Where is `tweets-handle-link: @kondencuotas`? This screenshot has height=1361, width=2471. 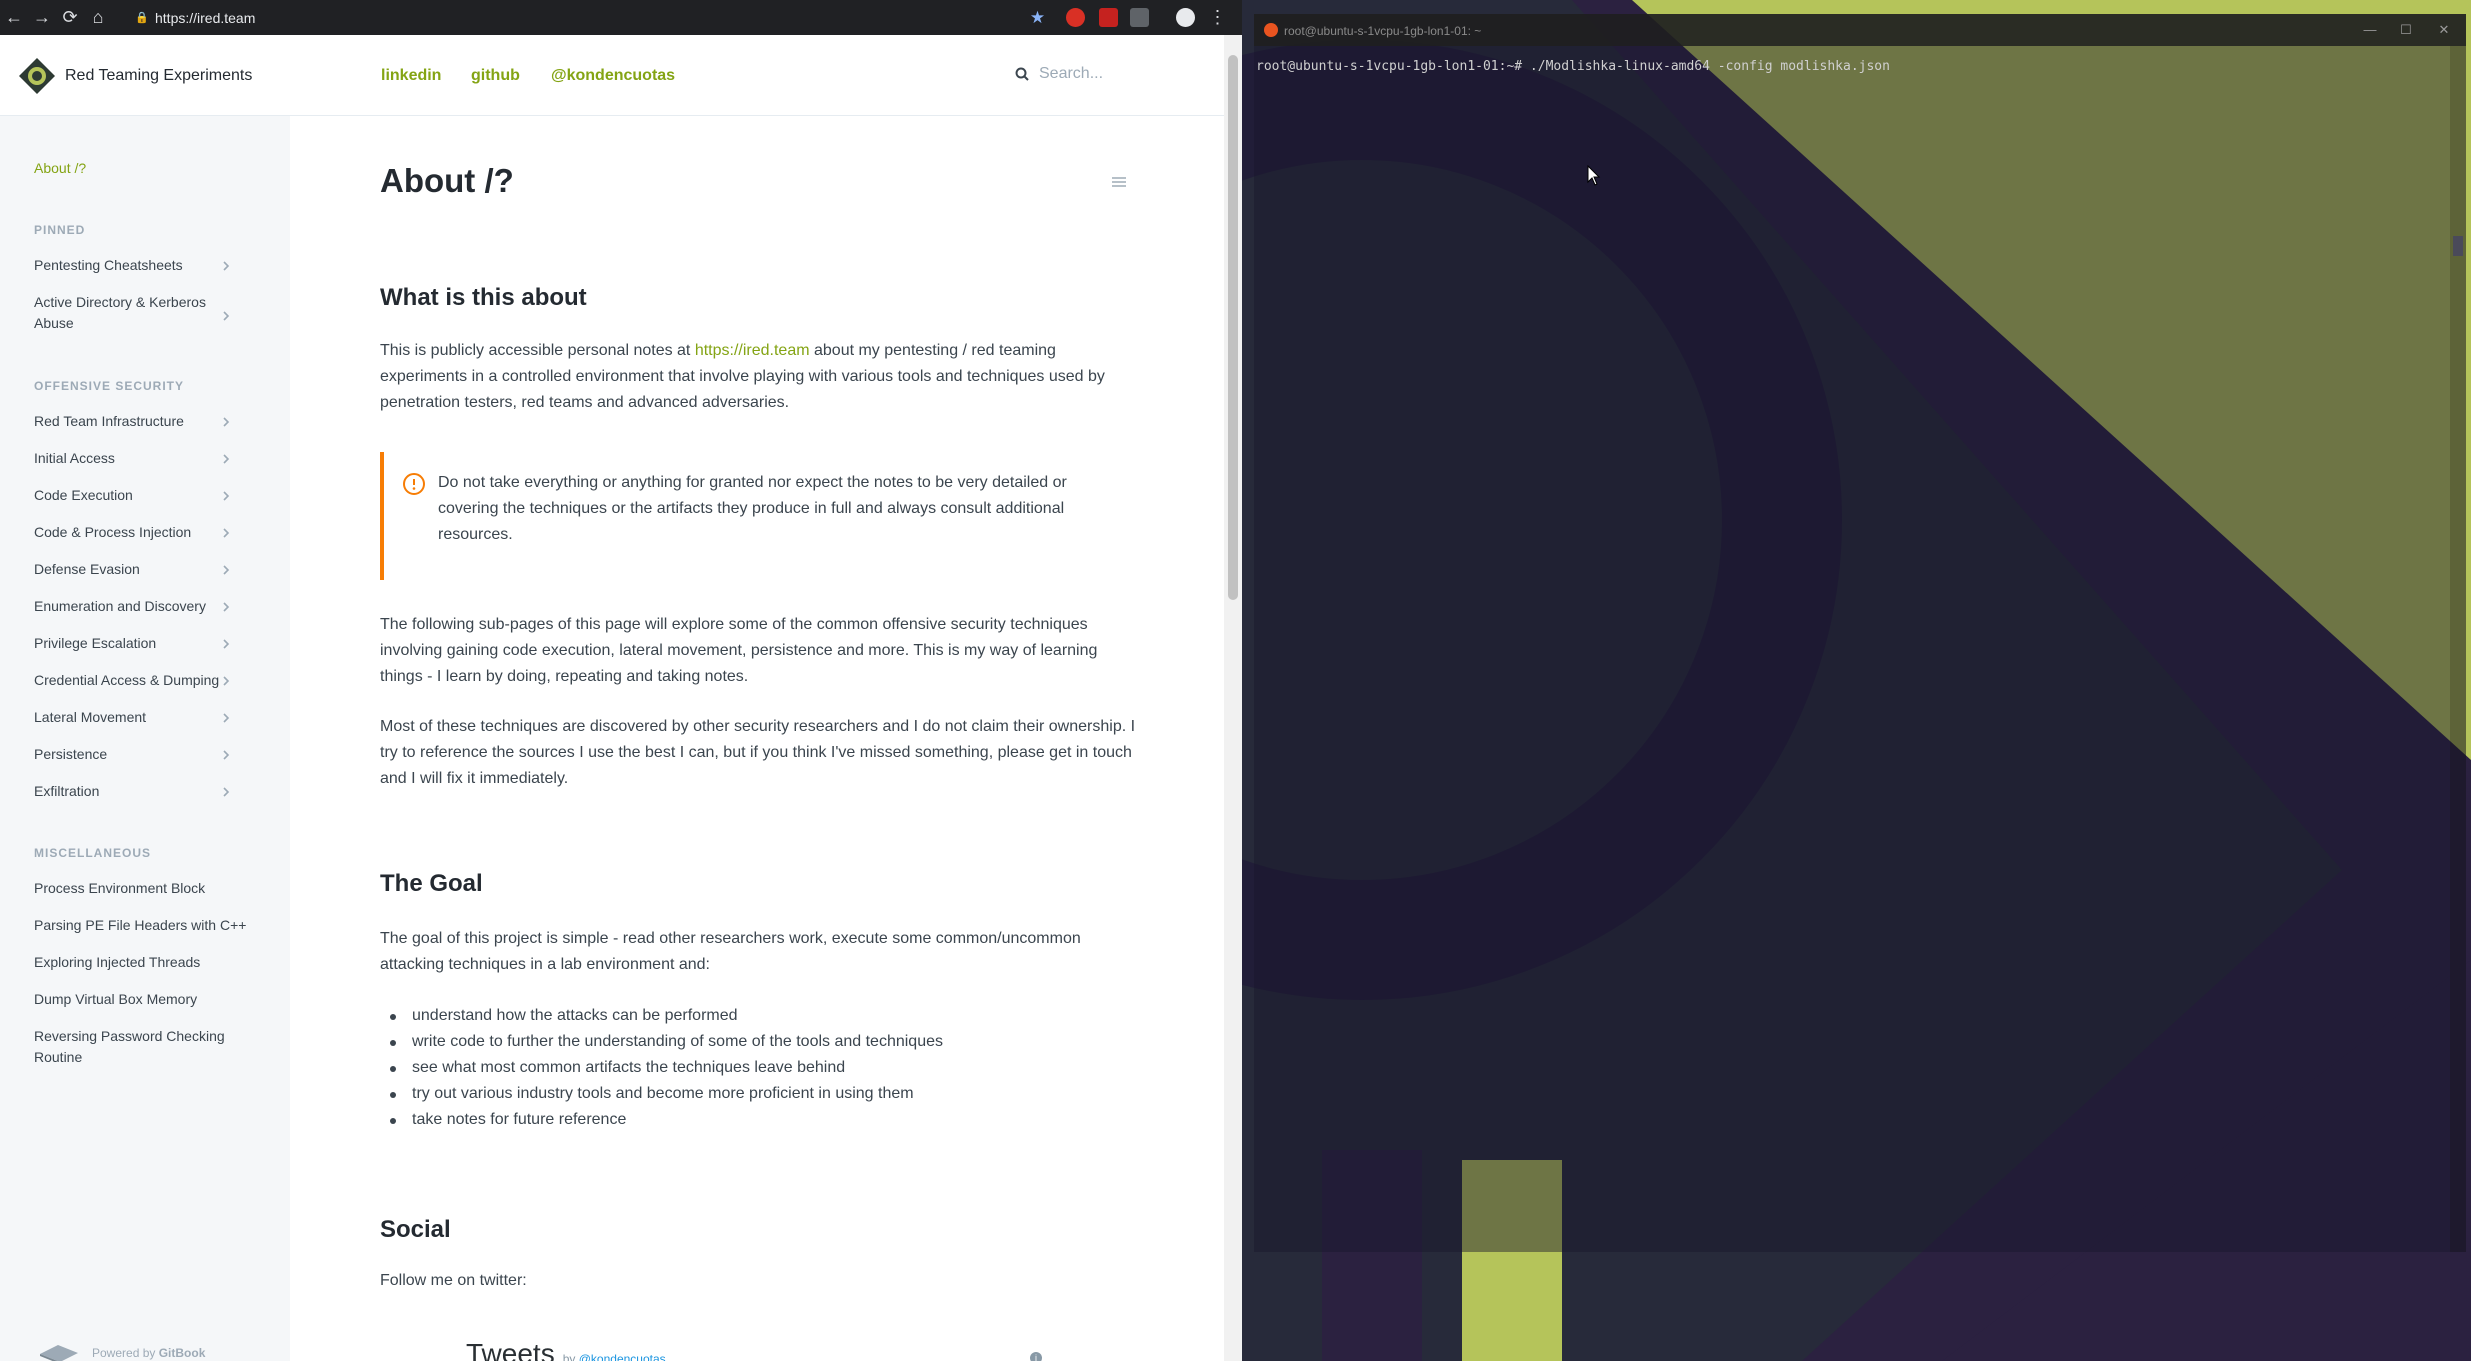 tweets-handle-link: @kondencuotas is located at coordinates (622, 1356).